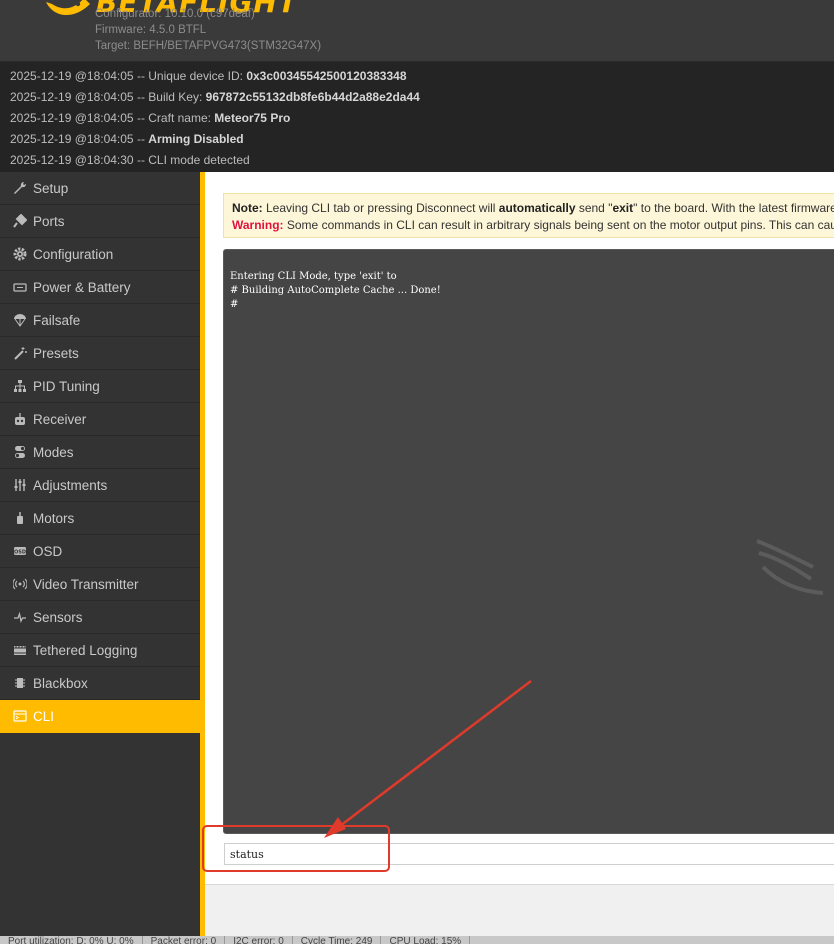 The image size is (834, 944). Describe the element at coordinates (86, 584) in the screenshot. I see `sidebar-item-label: Video Transmitter` at that location.